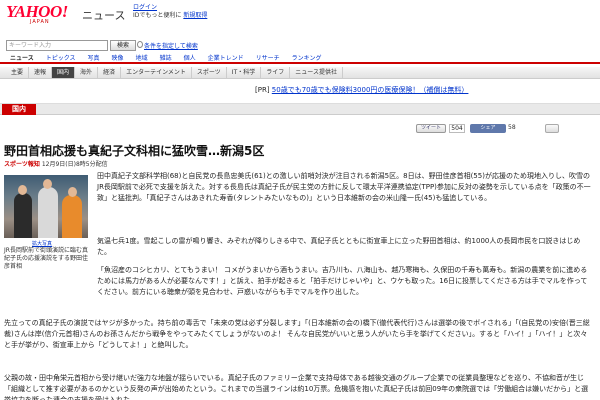 The image size is (600, 400). Describe the element at coordinates (22, 164) in the screenshot. I see `article-source: スポーツ報知` at that location.